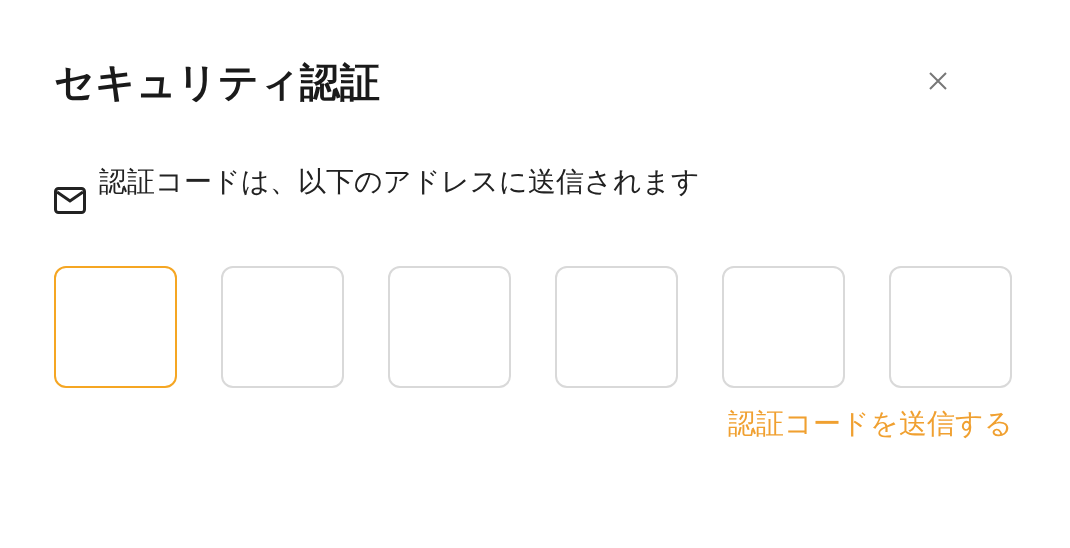 The image size is (1070, 548). What do you see at coordinates (870, 424) in the screenshot?
I see `send-code-link: 認証コードを送信する` at bounding box center [870, 424].